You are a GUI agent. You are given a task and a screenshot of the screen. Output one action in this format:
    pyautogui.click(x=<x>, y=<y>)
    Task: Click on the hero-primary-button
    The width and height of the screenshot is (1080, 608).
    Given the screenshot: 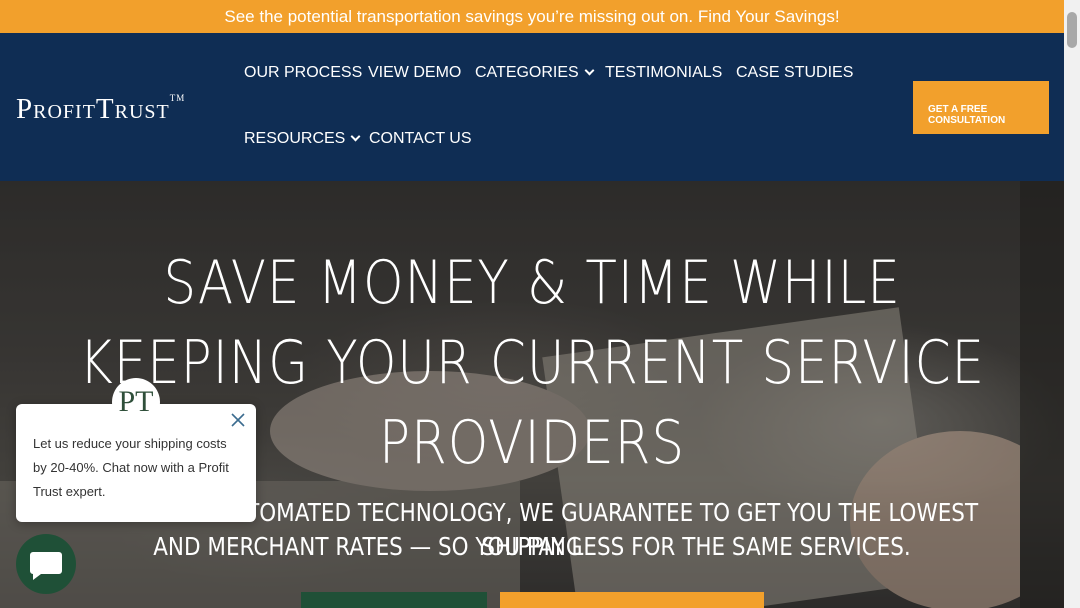 What is the action you would take?
    pyautogui.click(x=394, y=600)
    